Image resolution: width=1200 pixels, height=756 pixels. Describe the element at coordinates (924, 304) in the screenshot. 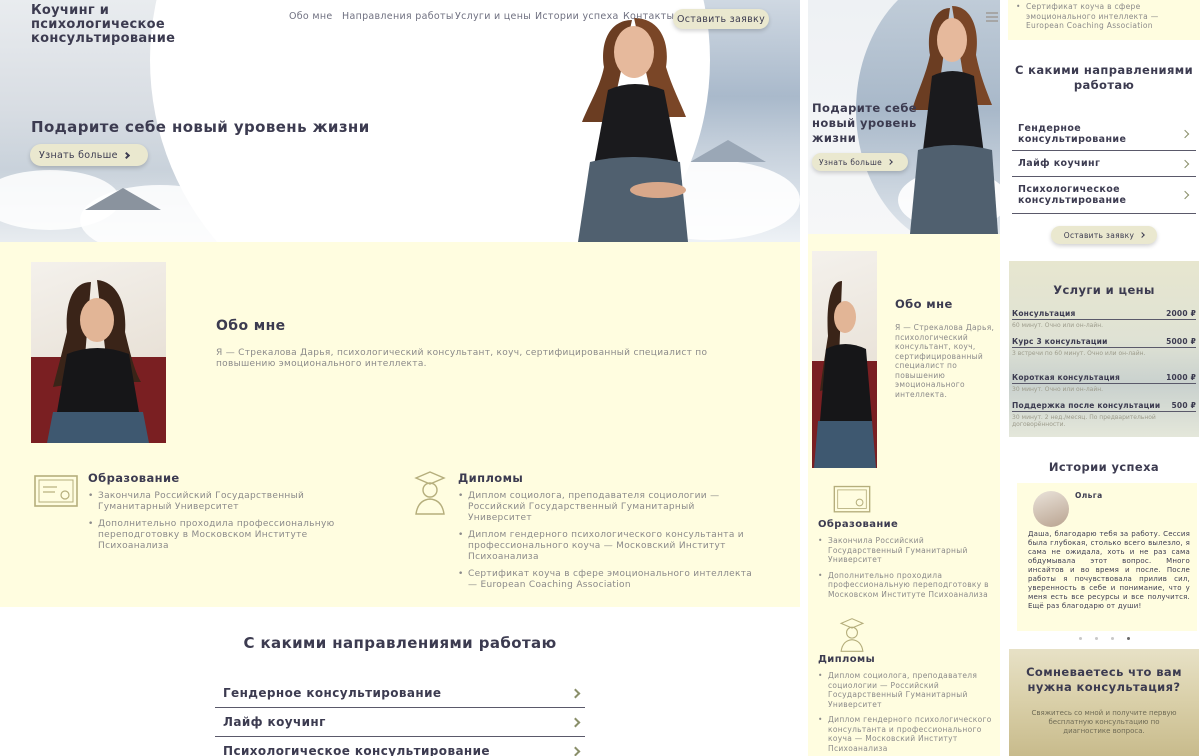

I see `tablet-about-title: Обо мне` at that location.